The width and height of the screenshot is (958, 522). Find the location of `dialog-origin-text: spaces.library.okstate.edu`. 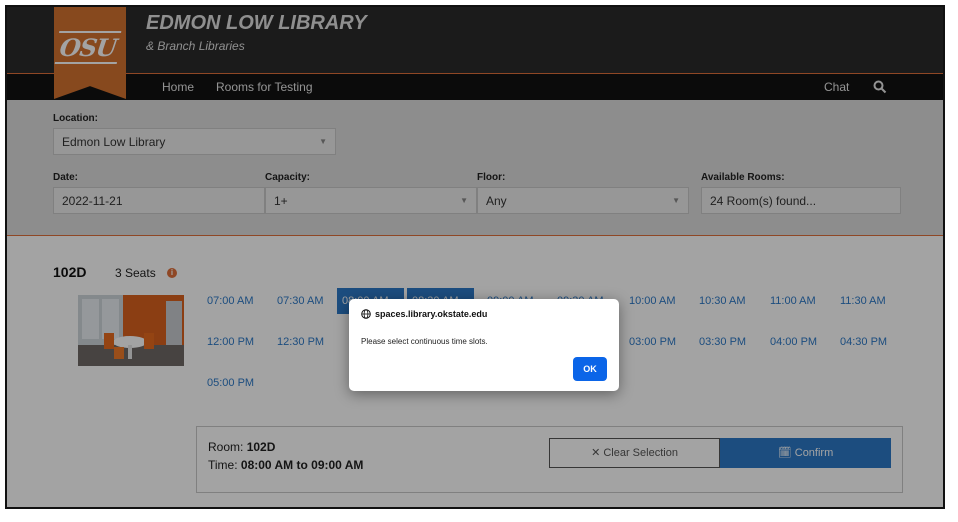

dialog-origin-text: spaces.library.okstate.edu is located at coordinates (431, 314).